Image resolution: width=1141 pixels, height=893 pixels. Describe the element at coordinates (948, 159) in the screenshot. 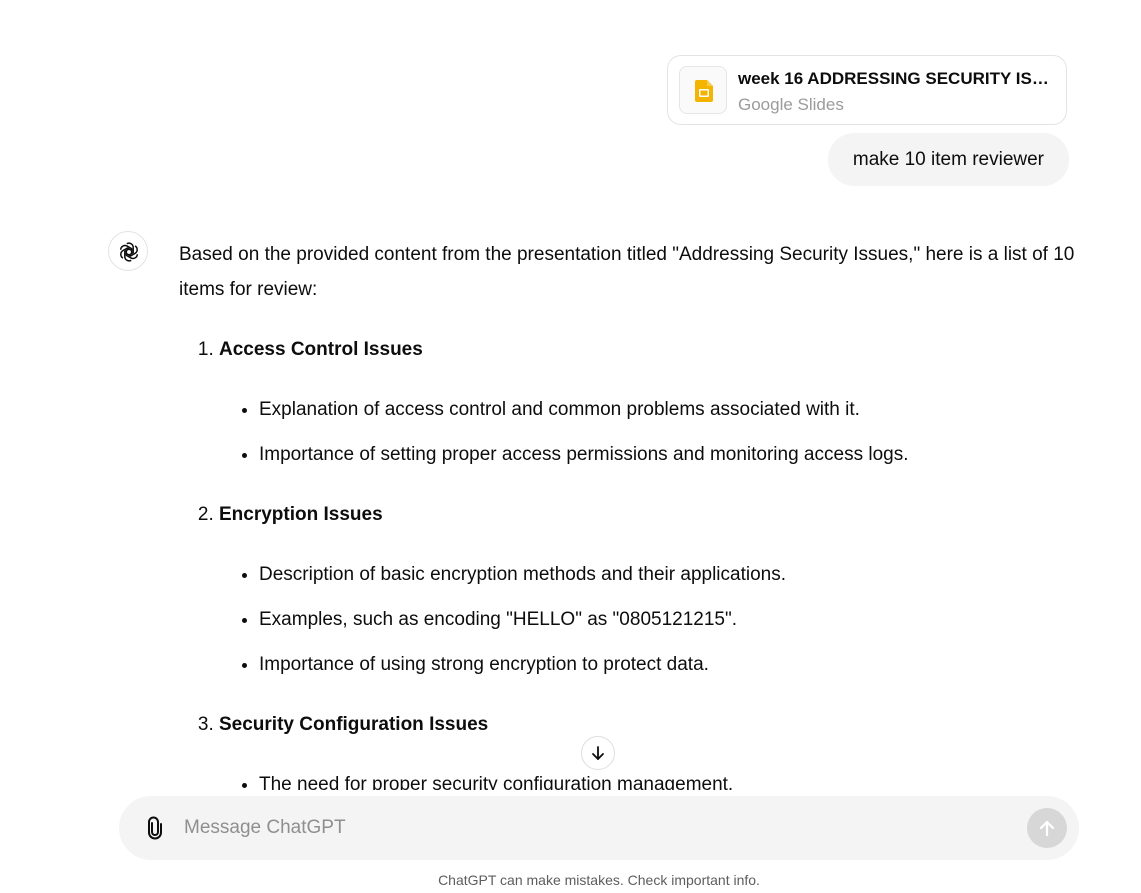

I see `user-message: make 10 item reviewer` at that location.